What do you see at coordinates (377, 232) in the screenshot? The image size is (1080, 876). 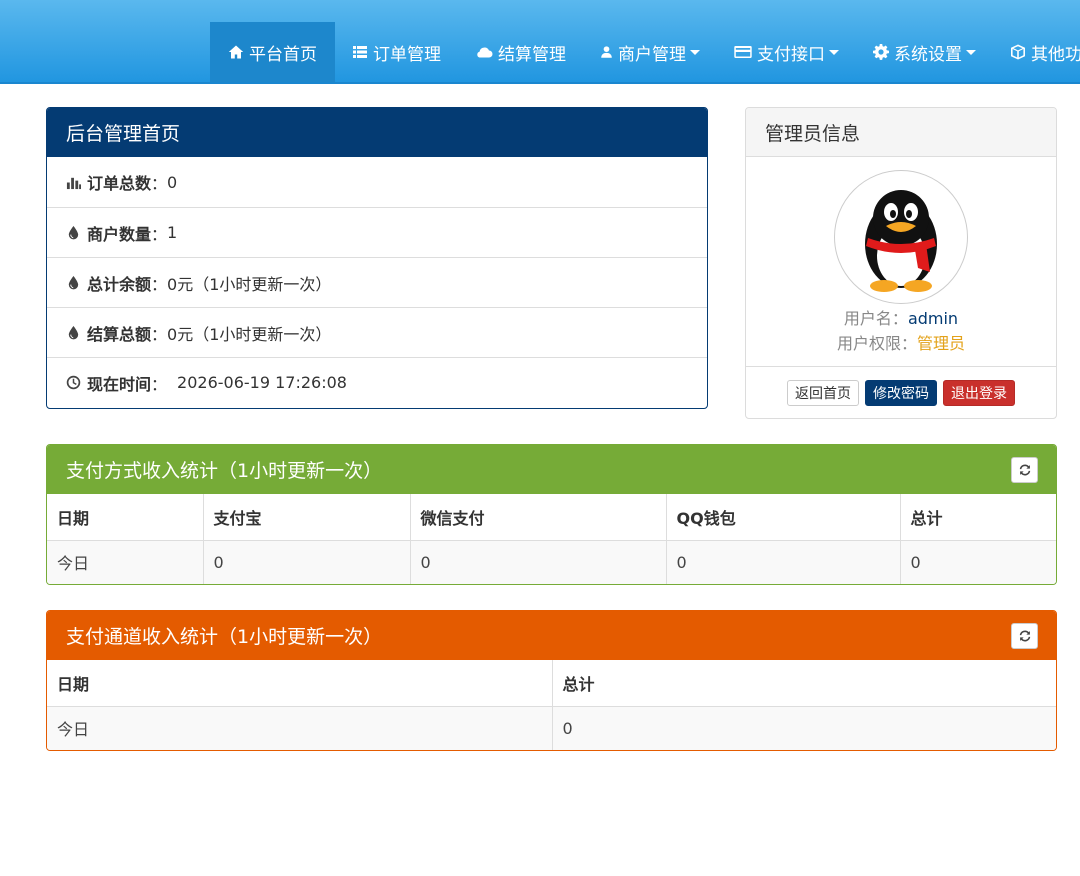 I see `list-item-merchant-count: 商户数量 ： 1` at bounding box center [377, 232].